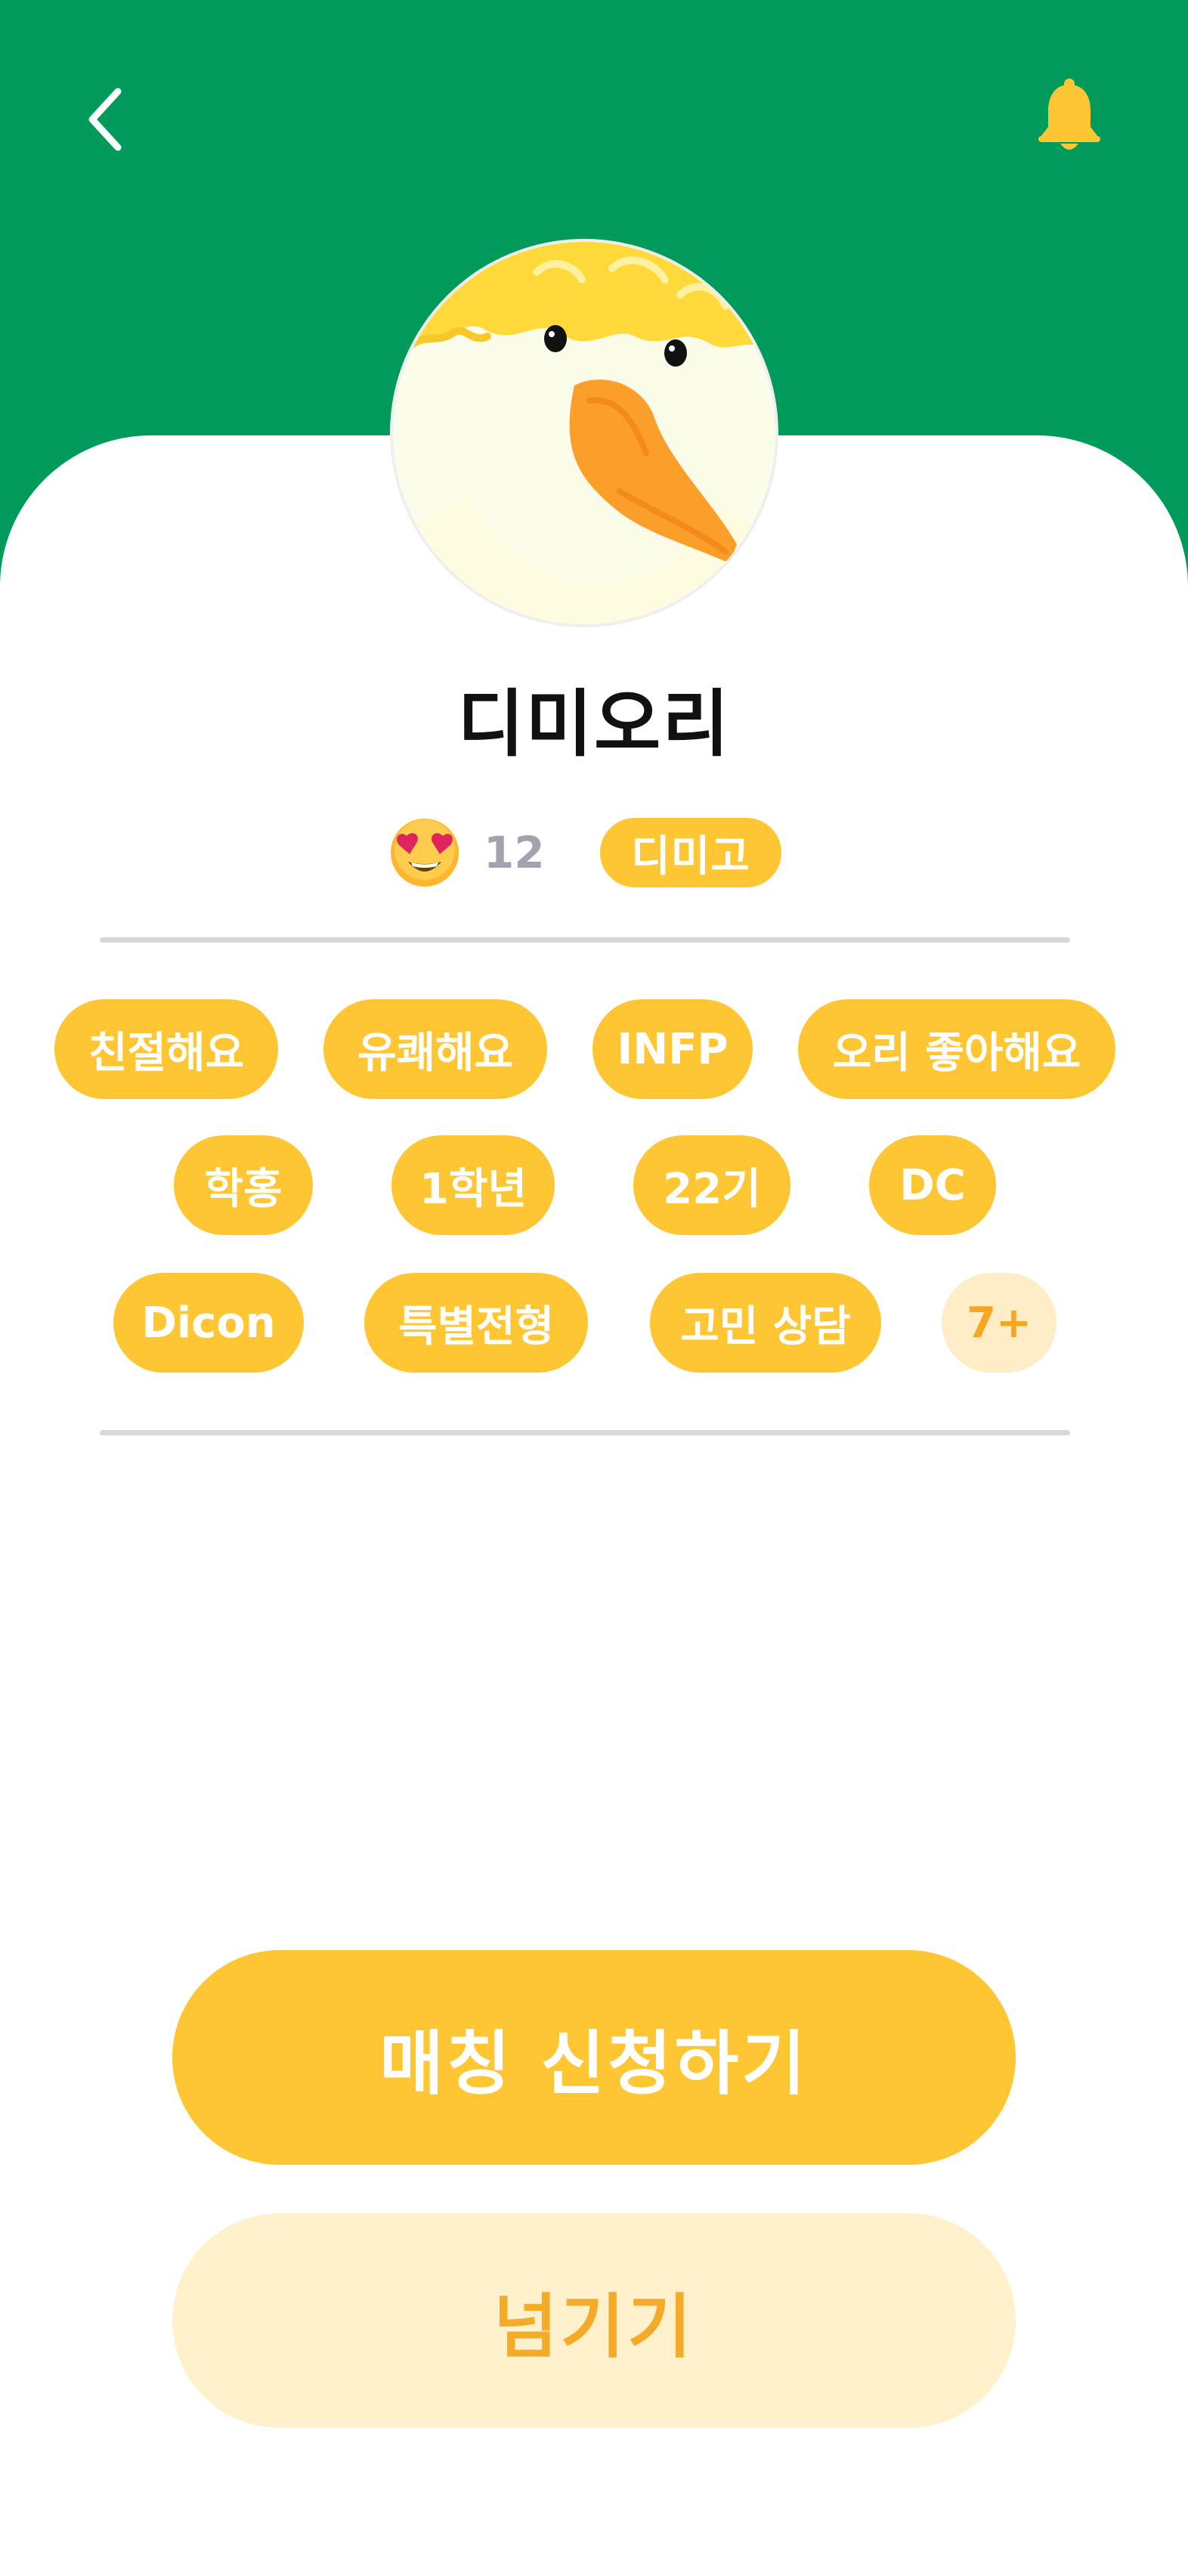  What do you see at coordinates (594, 854) in the screenshot?
I see `profile-meta-row: 12 디미고` at bounding box center [594, 854].